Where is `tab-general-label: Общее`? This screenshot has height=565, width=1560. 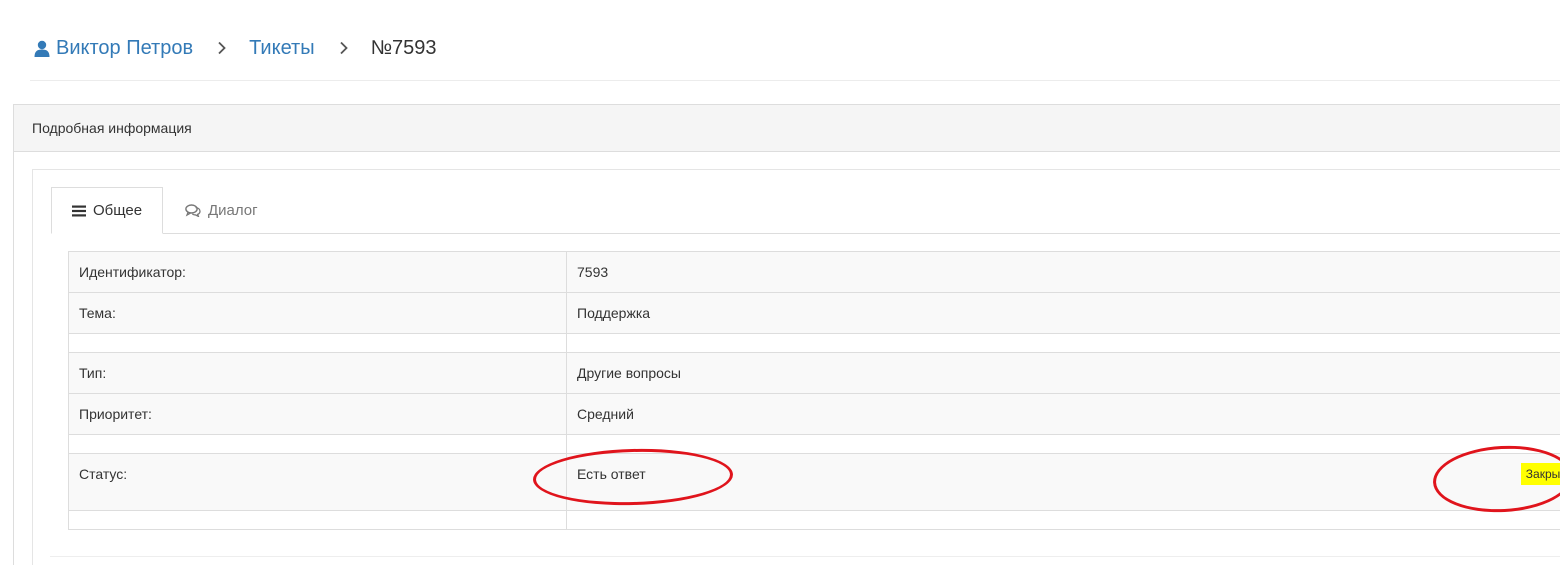
tab-general-label: Общее is located at coordinates (118, 210).